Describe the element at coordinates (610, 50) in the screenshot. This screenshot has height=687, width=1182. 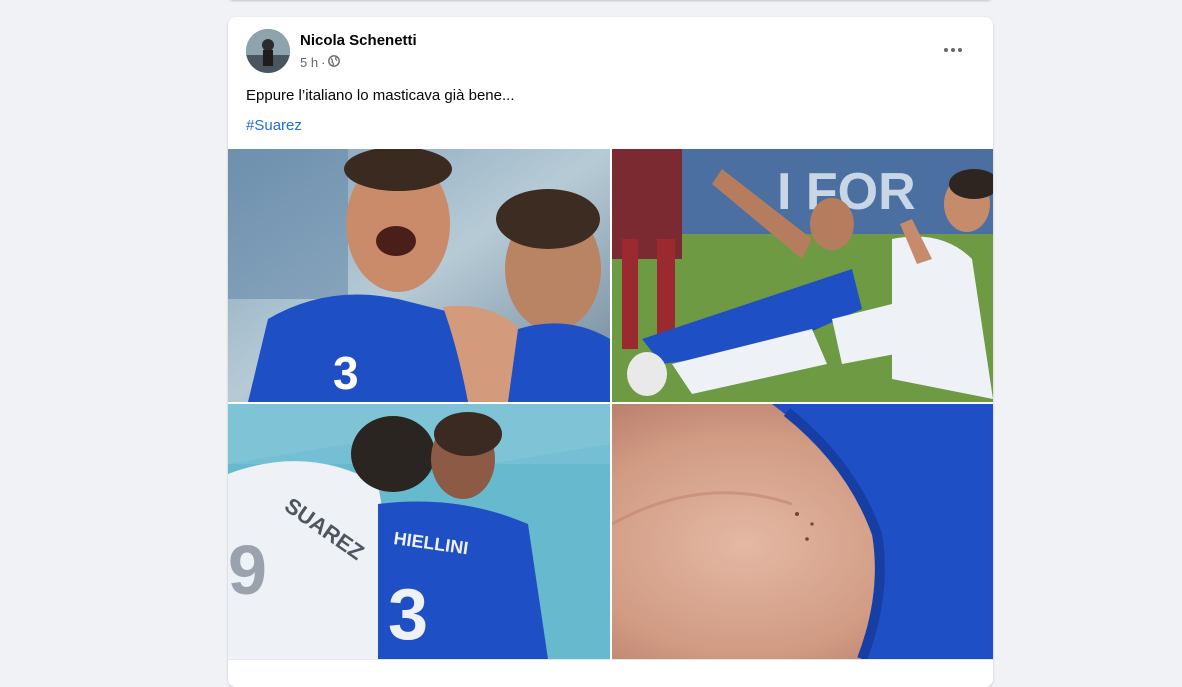
I see `post-header: Nicola Schenetti 5 h ·` at that location.